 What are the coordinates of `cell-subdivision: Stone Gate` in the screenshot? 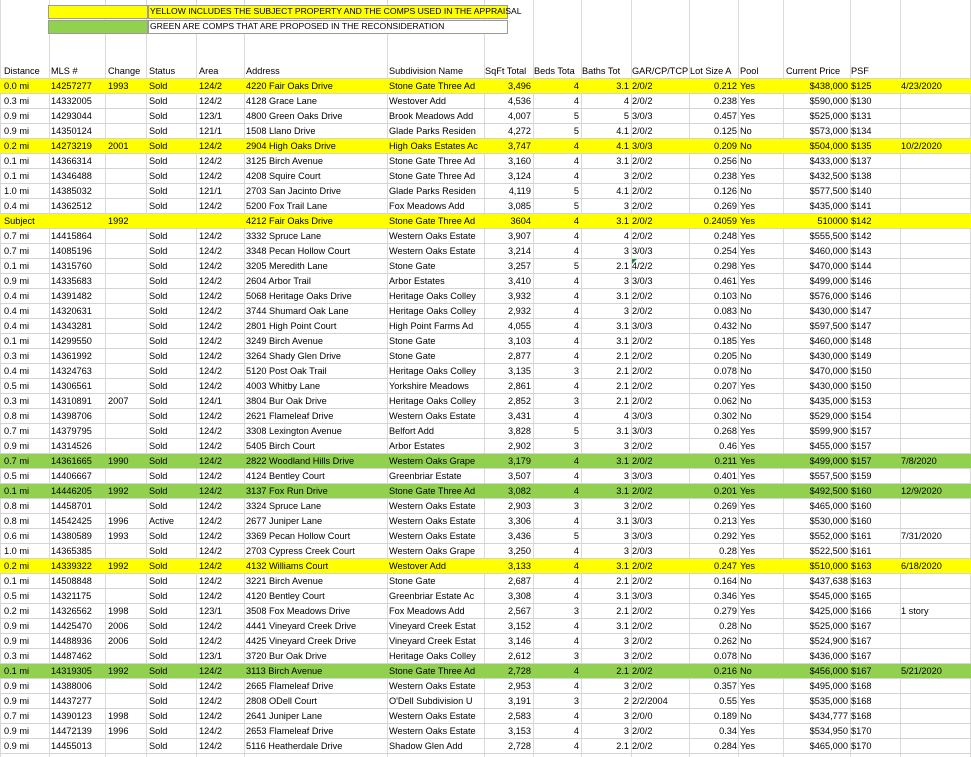 It's located at (437, 266).